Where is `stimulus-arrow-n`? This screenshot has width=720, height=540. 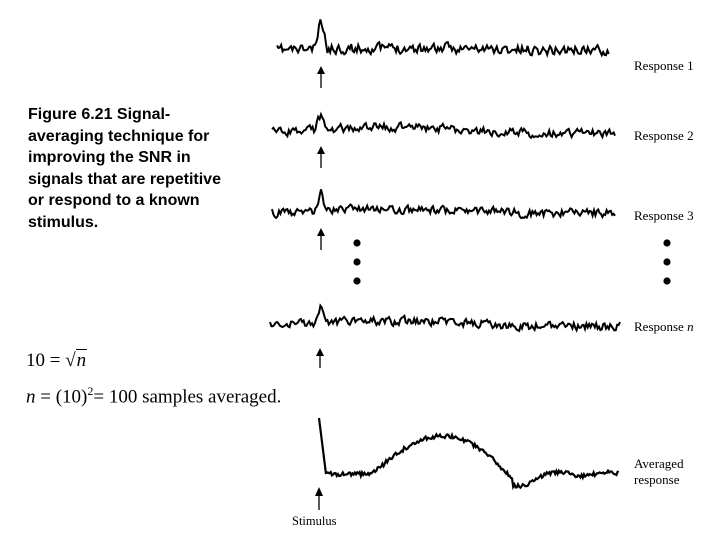 stimulus-arrow-n is located at coordinates (320, 358).